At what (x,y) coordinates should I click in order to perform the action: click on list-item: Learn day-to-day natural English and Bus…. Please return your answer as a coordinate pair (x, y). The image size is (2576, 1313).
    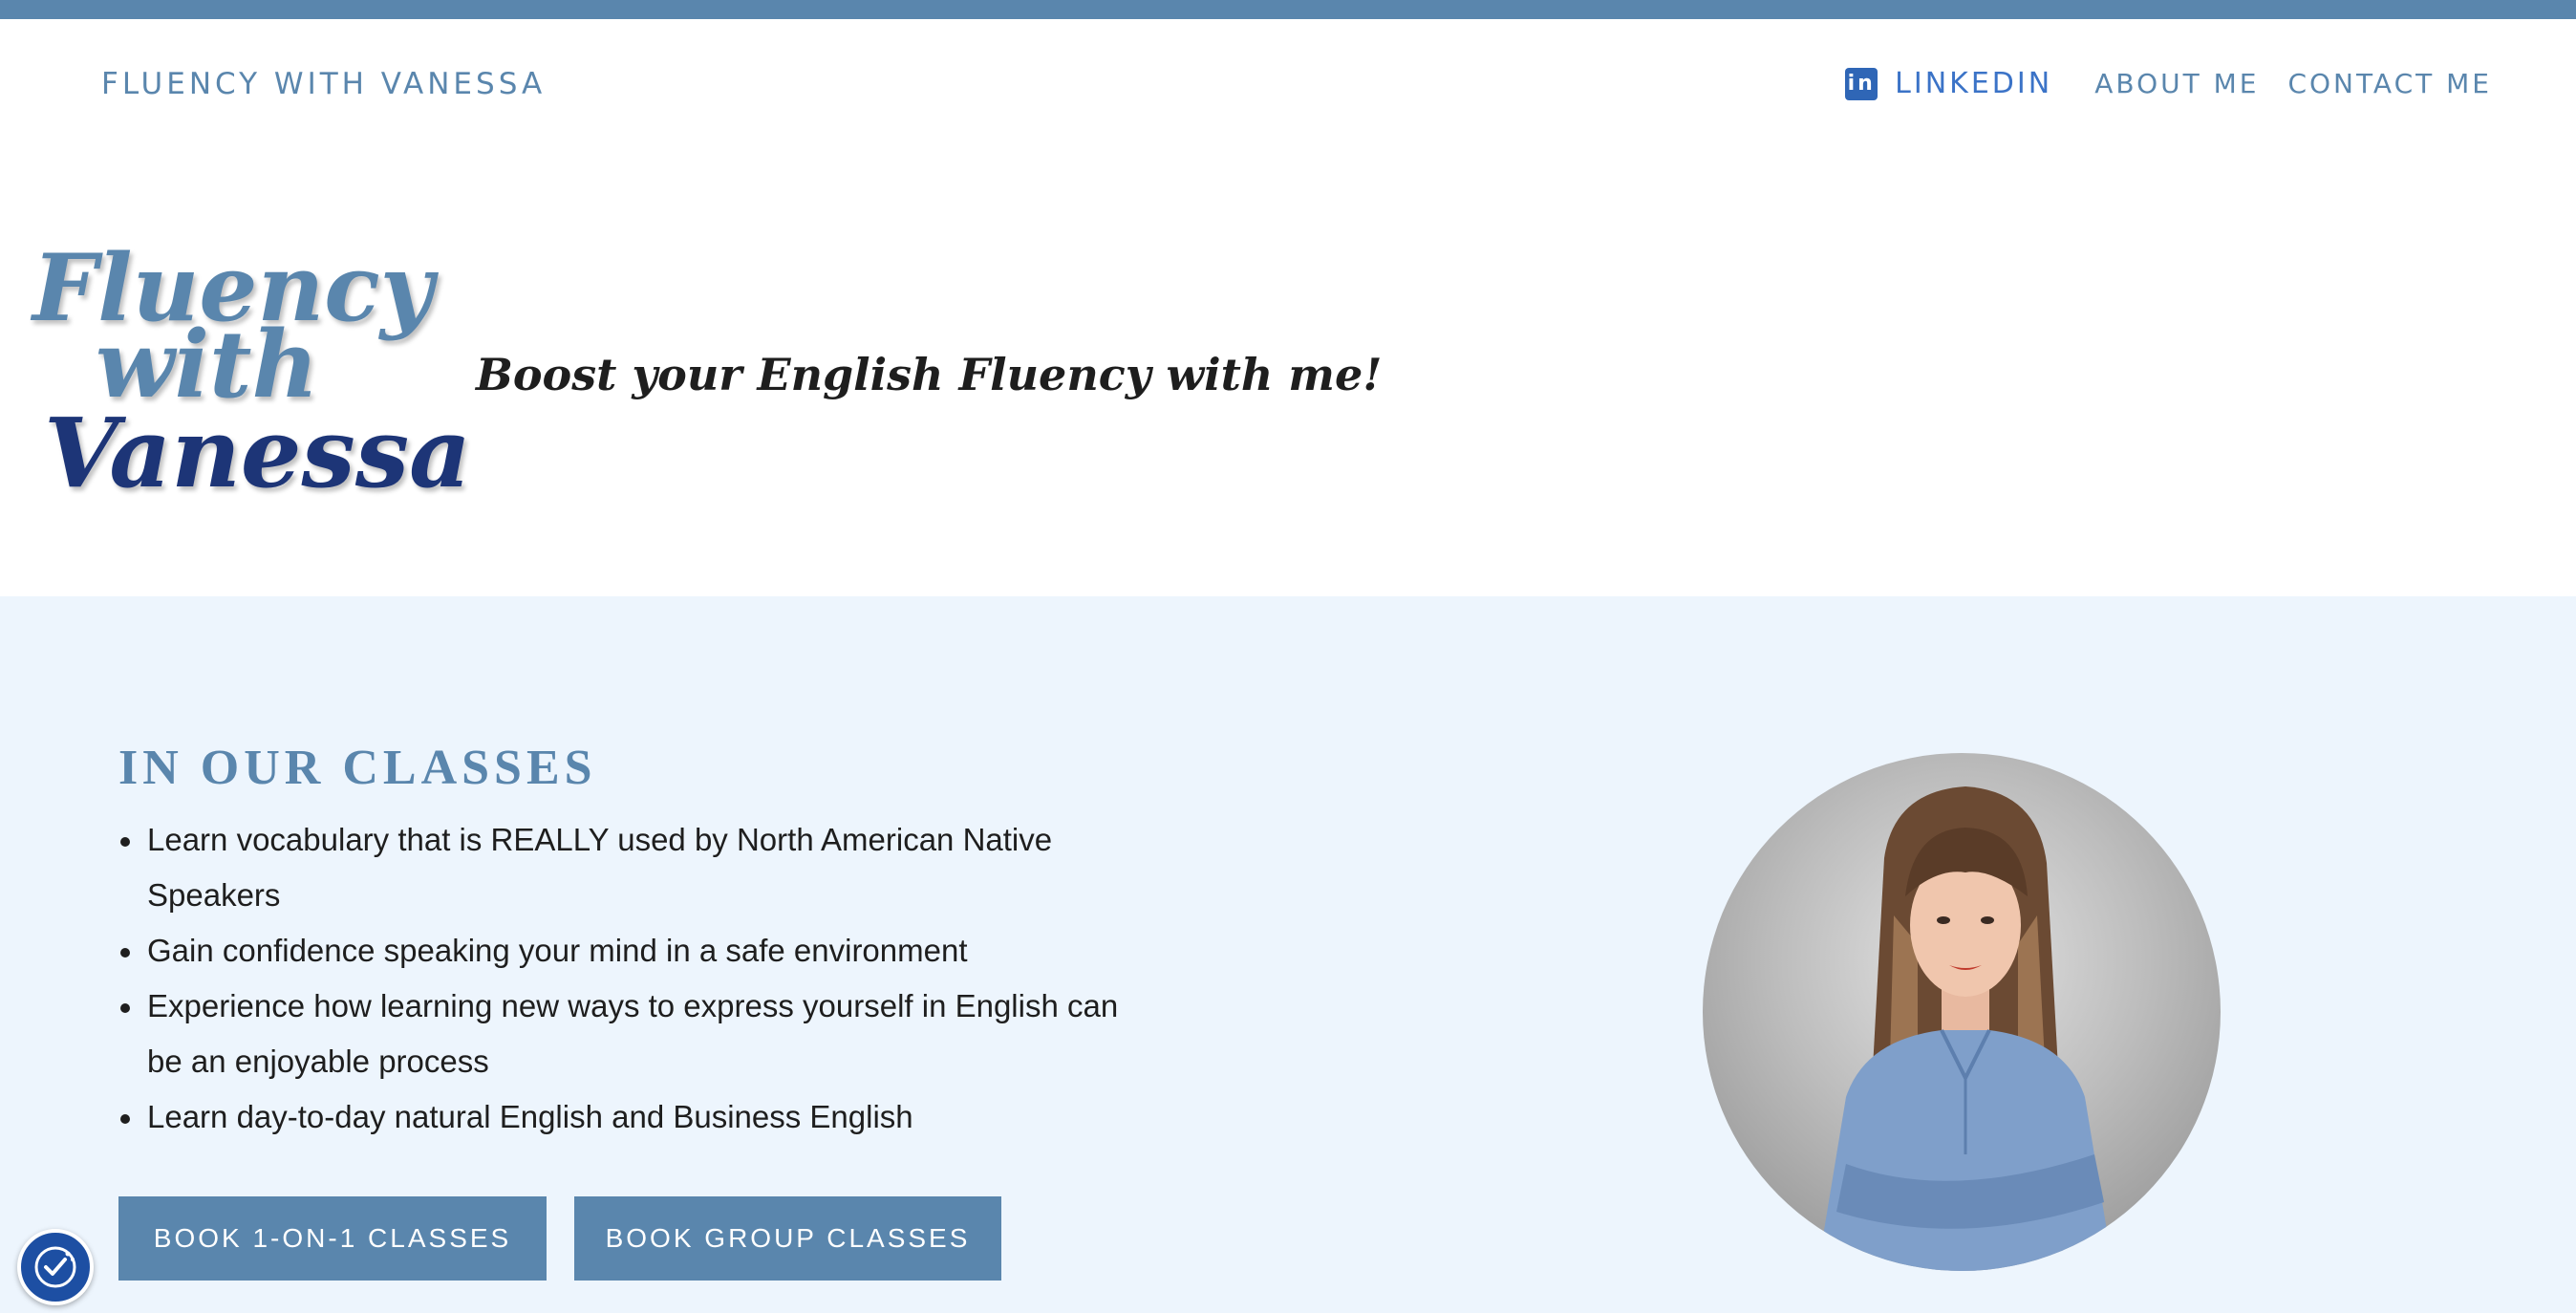
    Looking at the image, I should click on (629, 1117).